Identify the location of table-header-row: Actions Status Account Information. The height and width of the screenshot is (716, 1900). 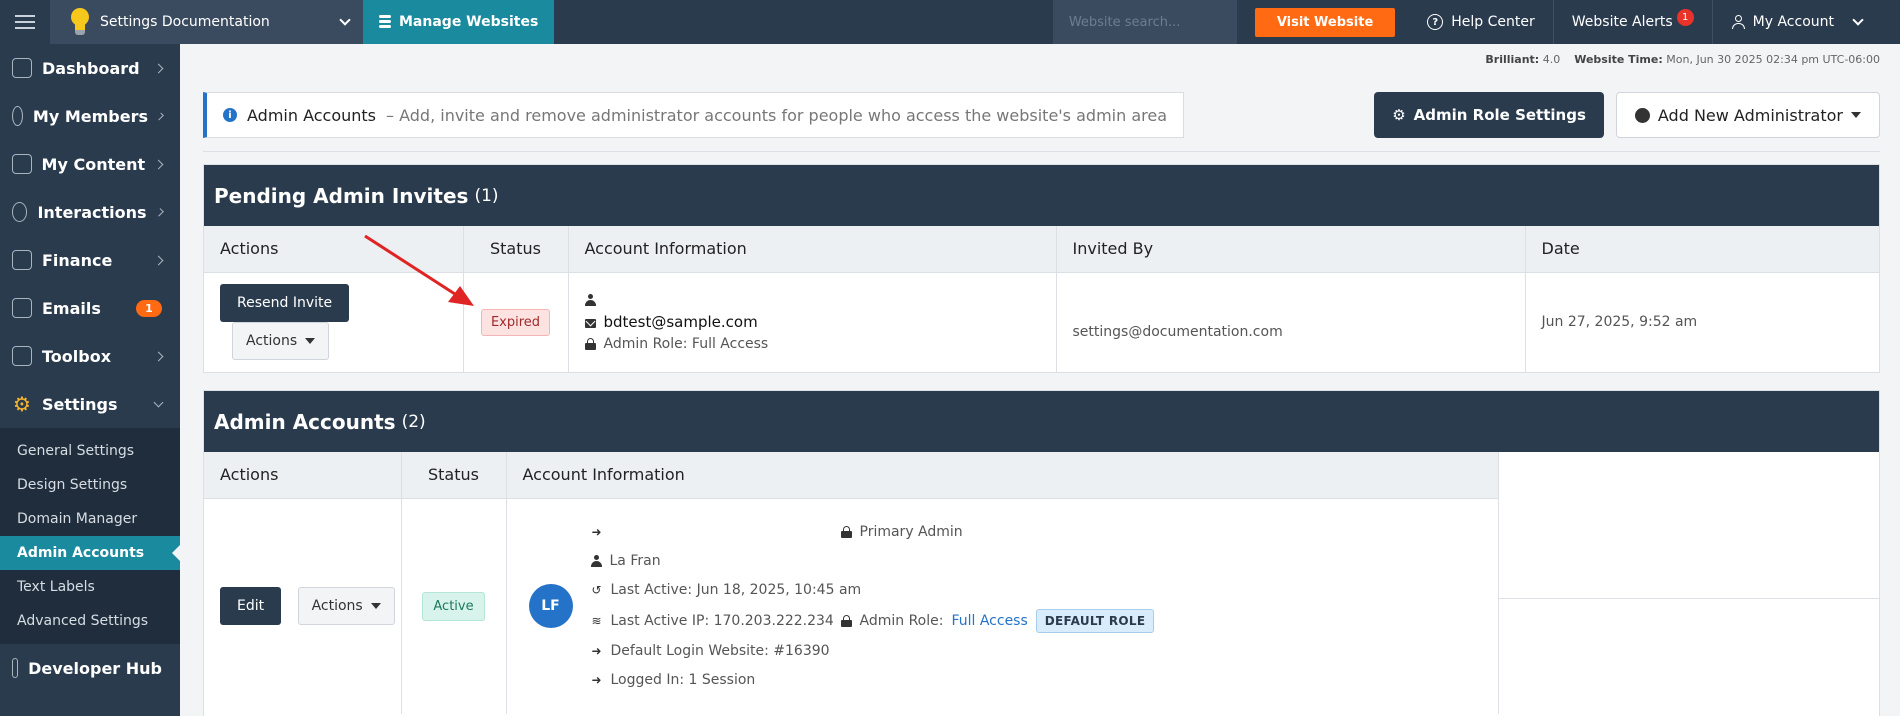
(851, 475).